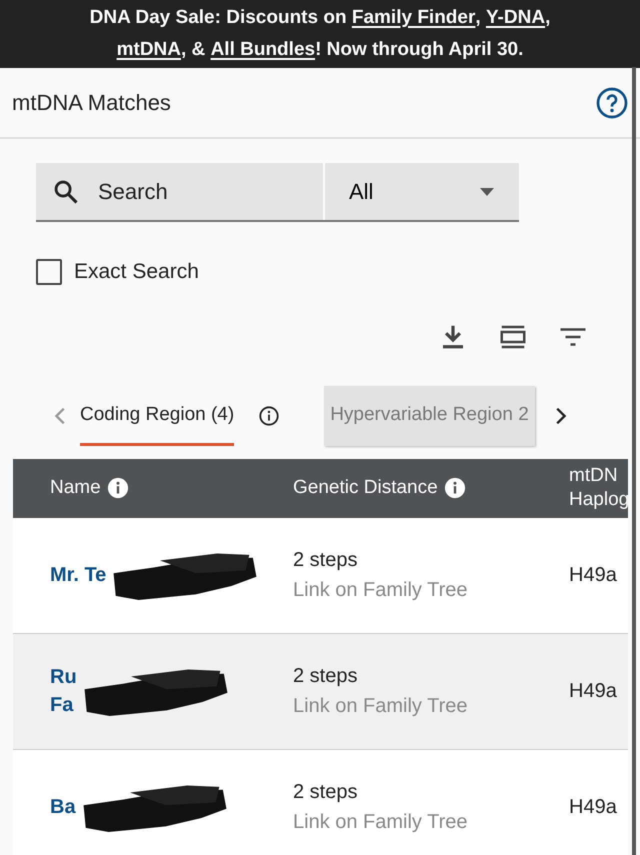  Describe the element at coordinates (612, 102) in the screenshot. I see `help-icon` at that location.